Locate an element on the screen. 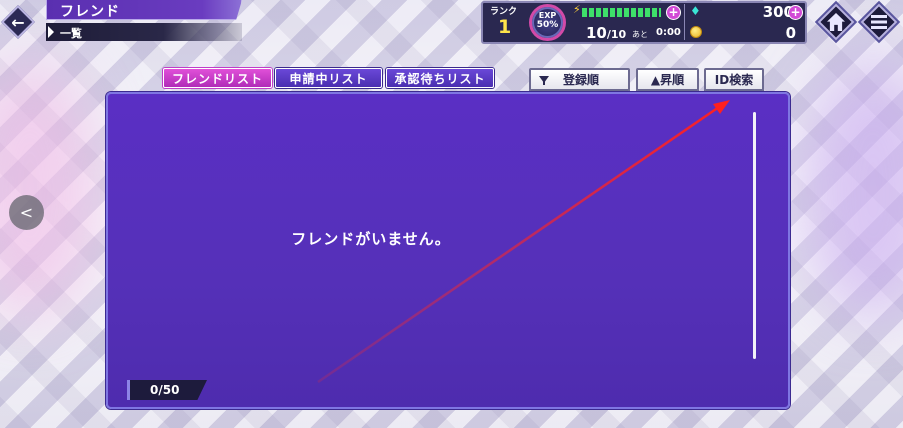 This screenshot has width=903, height=428. side-prev-button: < is located at coordinates (26, 212).